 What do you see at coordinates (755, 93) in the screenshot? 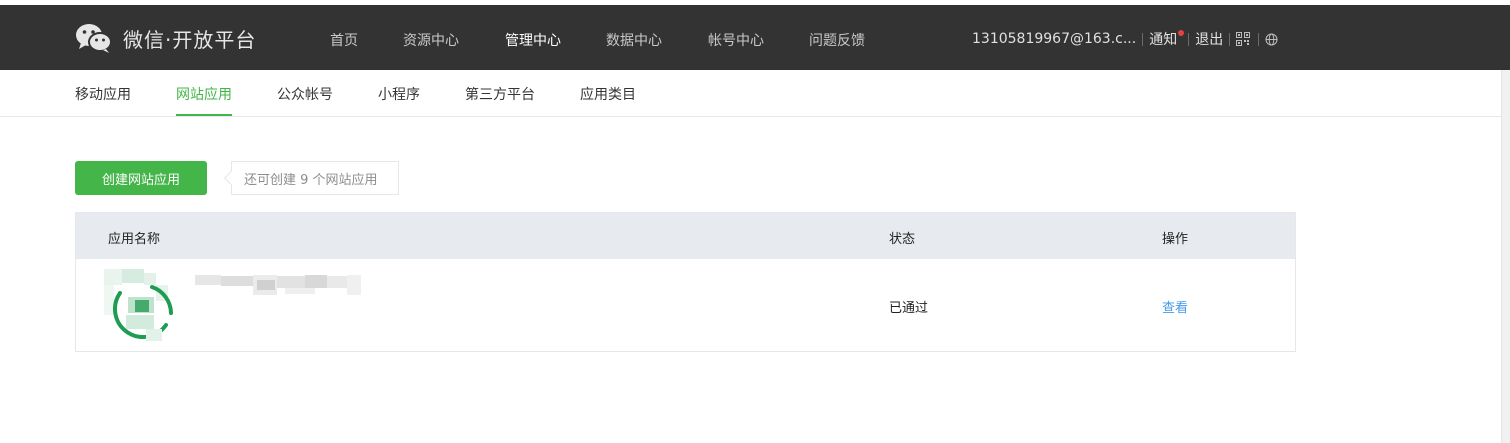
I see `sub-navigation: 移动应用 网站应用 公众帐号 小程序 第三方平台 应用类目` at bounding box center [755, 93].